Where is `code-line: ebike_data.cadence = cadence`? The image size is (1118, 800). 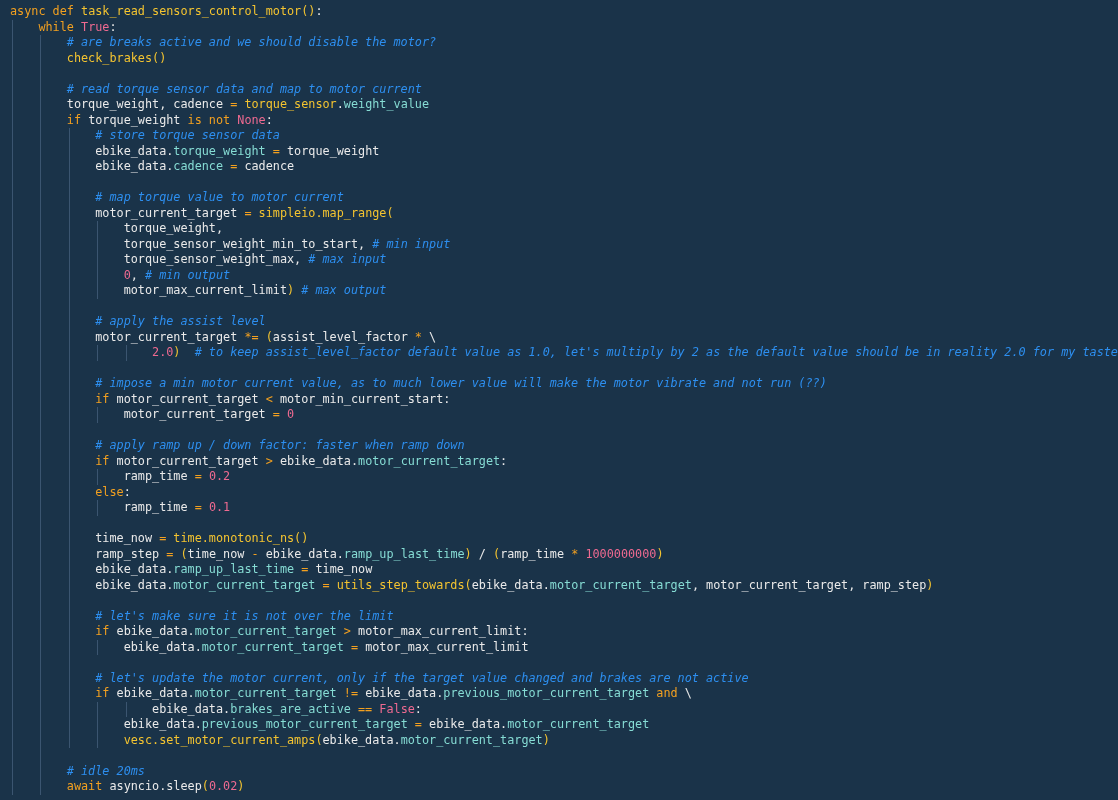 code-line: ebike_data.cadence = cadence is located at coordinates (152, 167).